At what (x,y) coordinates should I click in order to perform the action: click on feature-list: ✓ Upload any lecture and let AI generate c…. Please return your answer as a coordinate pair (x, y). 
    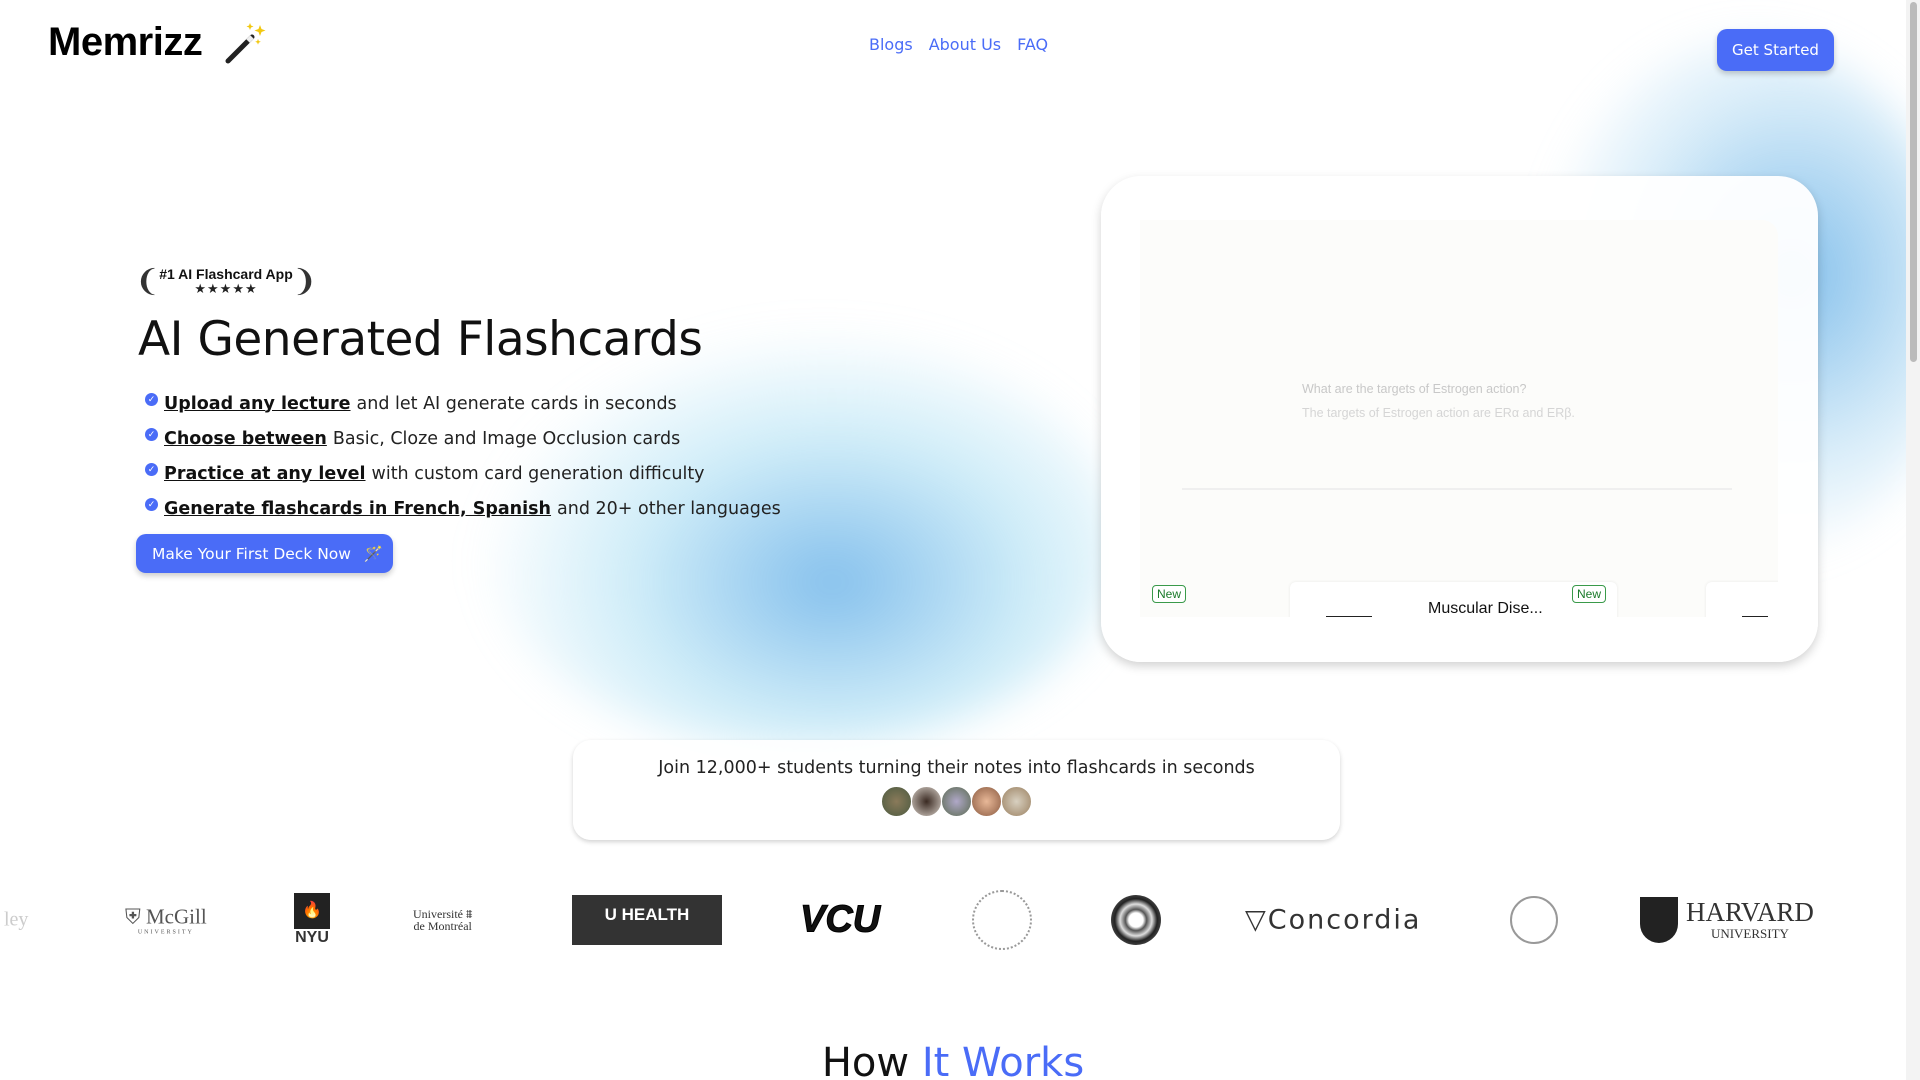
    Looking at the image, I should click on (463, 456).